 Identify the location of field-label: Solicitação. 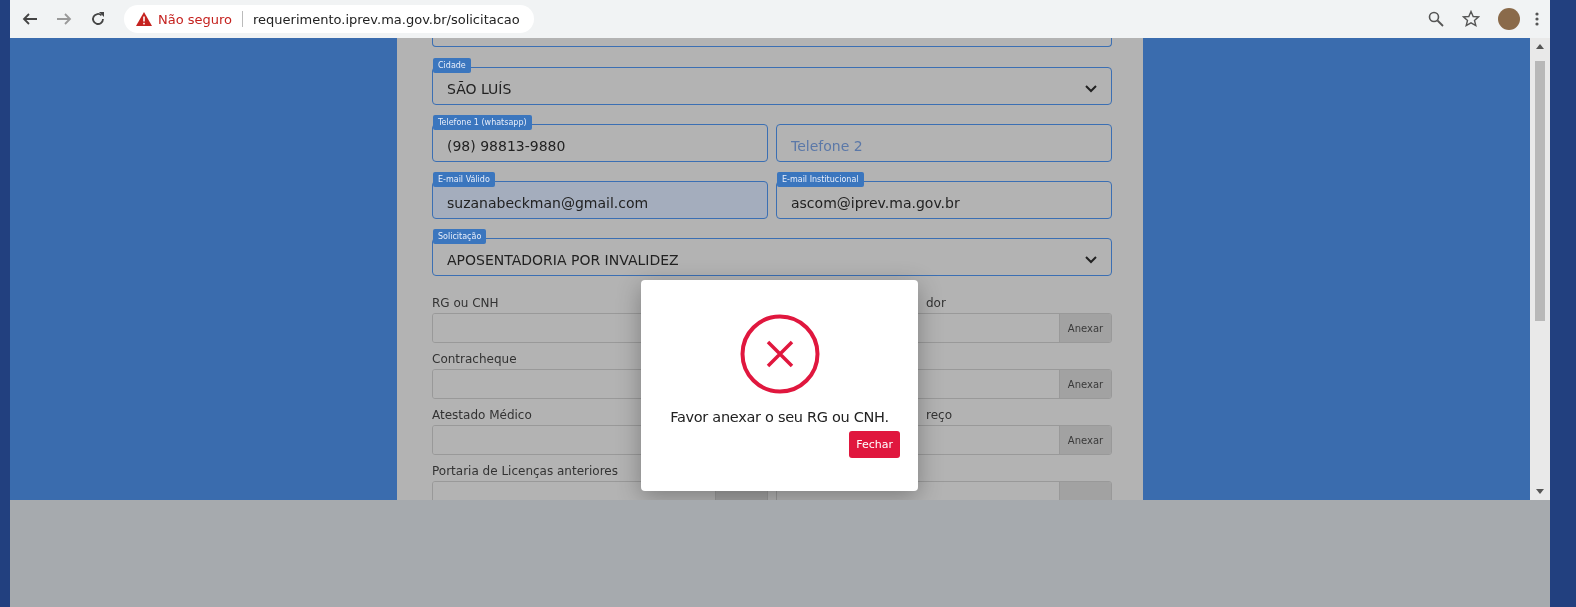
(460, 236).